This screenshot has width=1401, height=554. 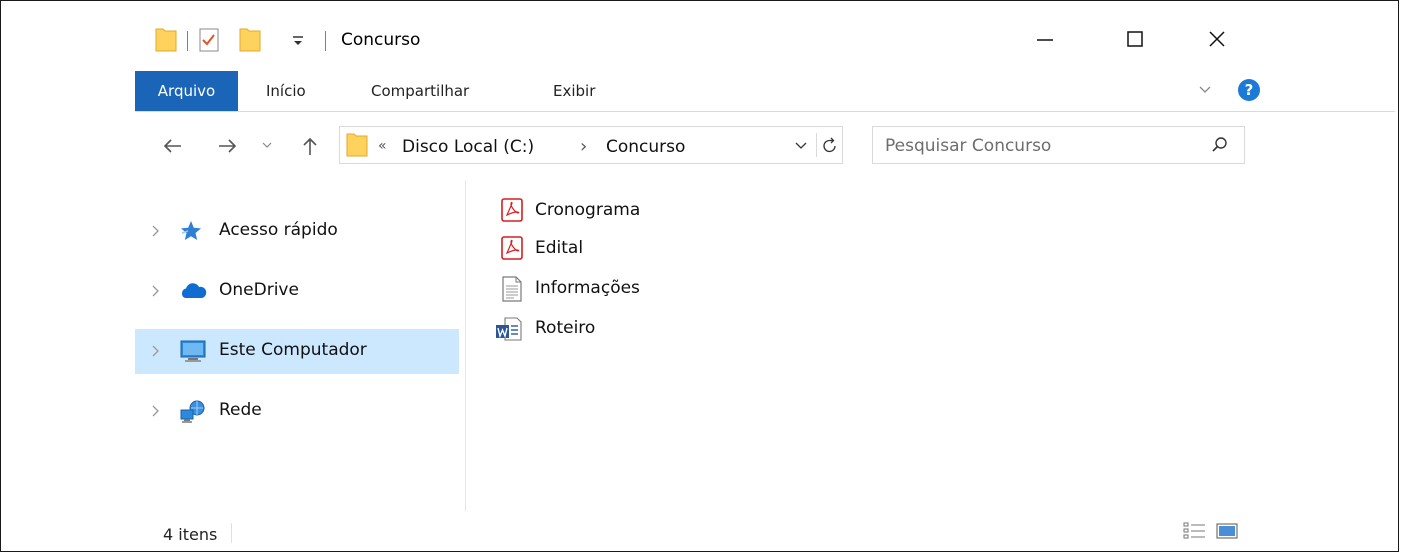 I want to click on address-divider, so click(x=816, y=145).